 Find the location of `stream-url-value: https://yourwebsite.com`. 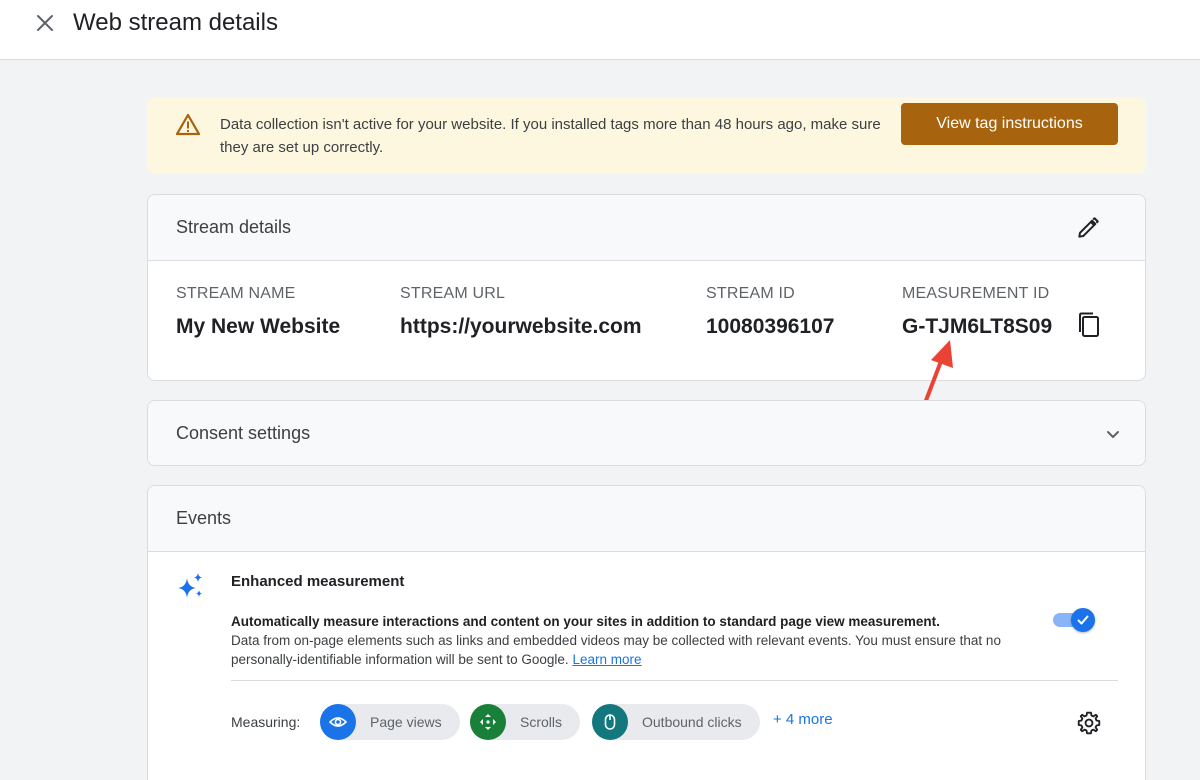

stream-url-value: https://yourwebsite.com is located at coordinates (521, 326).